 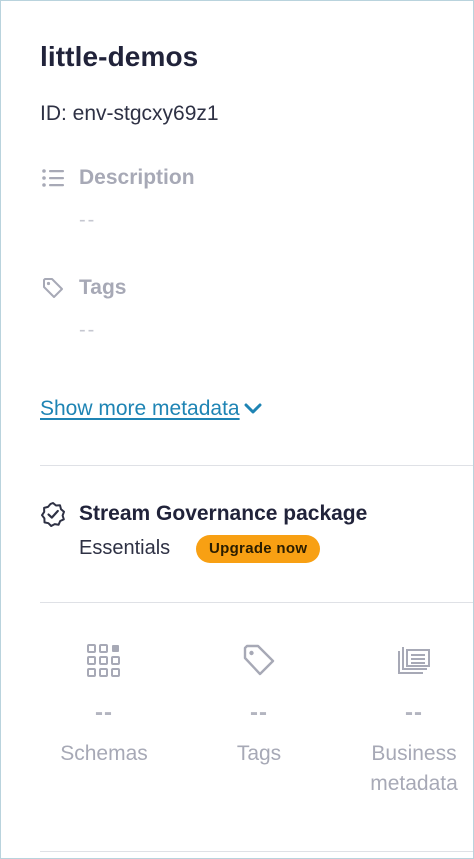 I want to click on stacked-cards-icon, so click(x=414, y=661).